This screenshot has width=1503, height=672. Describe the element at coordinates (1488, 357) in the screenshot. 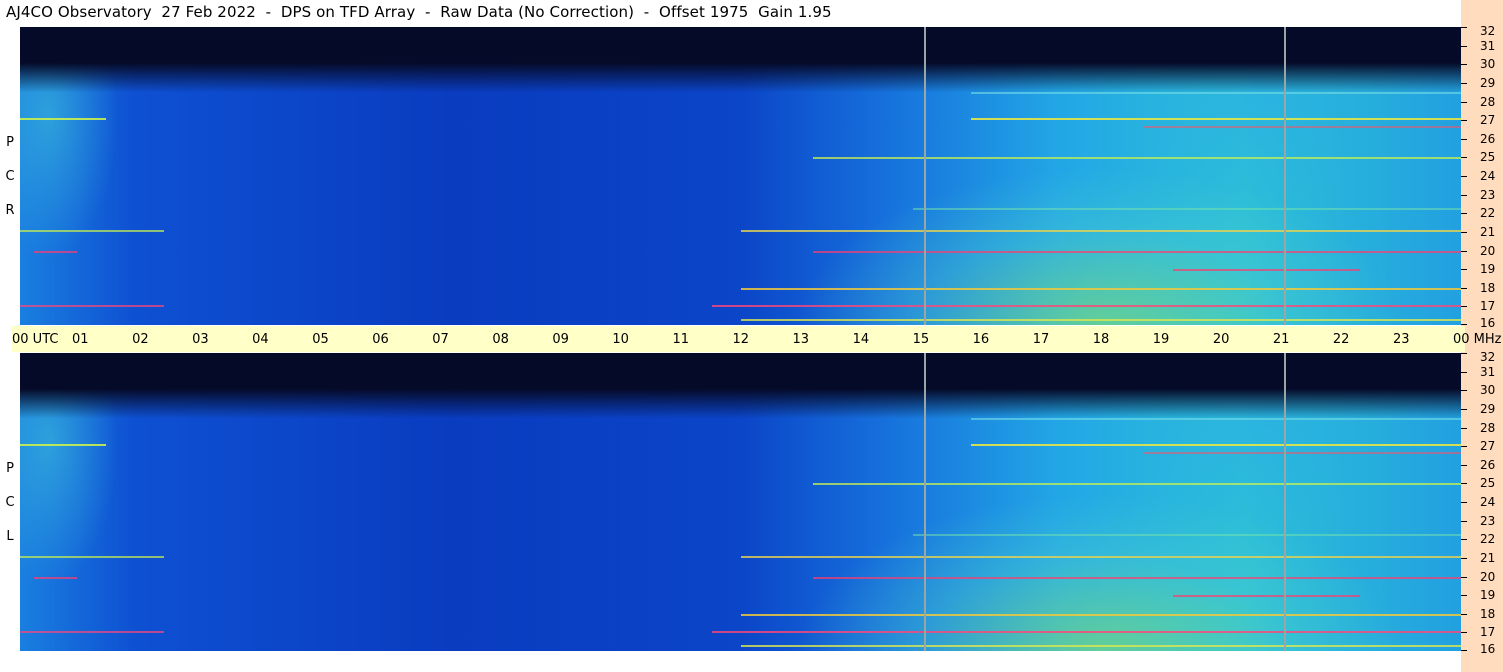

I see `frequency-tick-label: 32` at that location.